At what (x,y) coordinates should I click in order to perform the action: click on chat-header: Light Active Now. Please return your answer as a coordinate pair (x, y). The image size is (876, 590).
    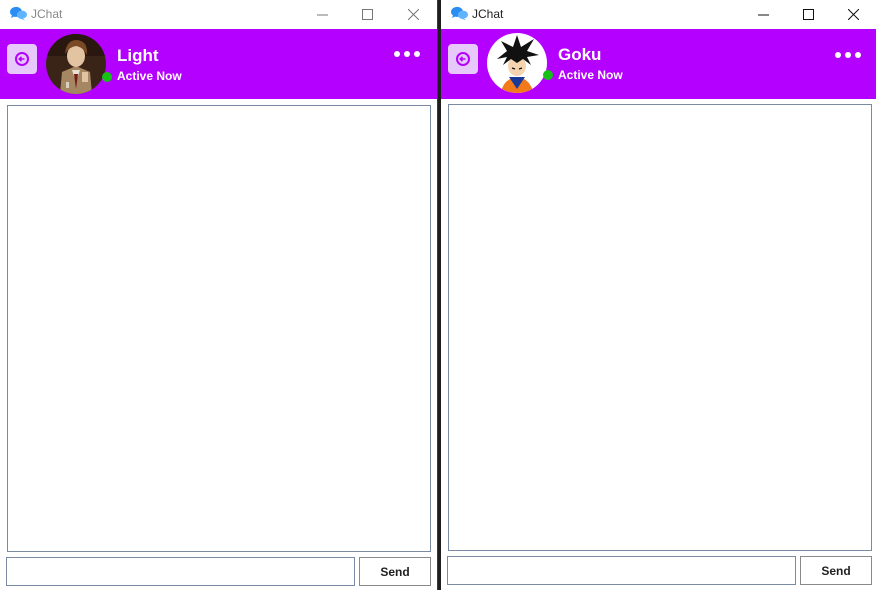
    Looking at the image, I should click on (218, 64).